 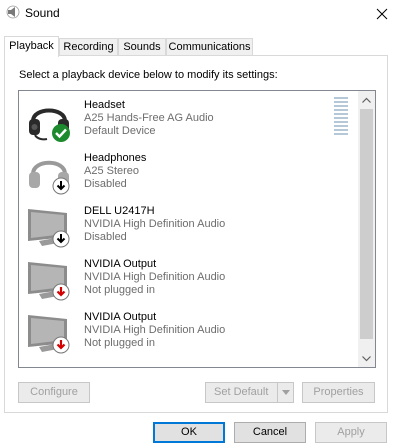 What do you see at coordinates (351, 432) in the screenshot?
I see `apply-button: Apply` at bounding box center [351, 432].